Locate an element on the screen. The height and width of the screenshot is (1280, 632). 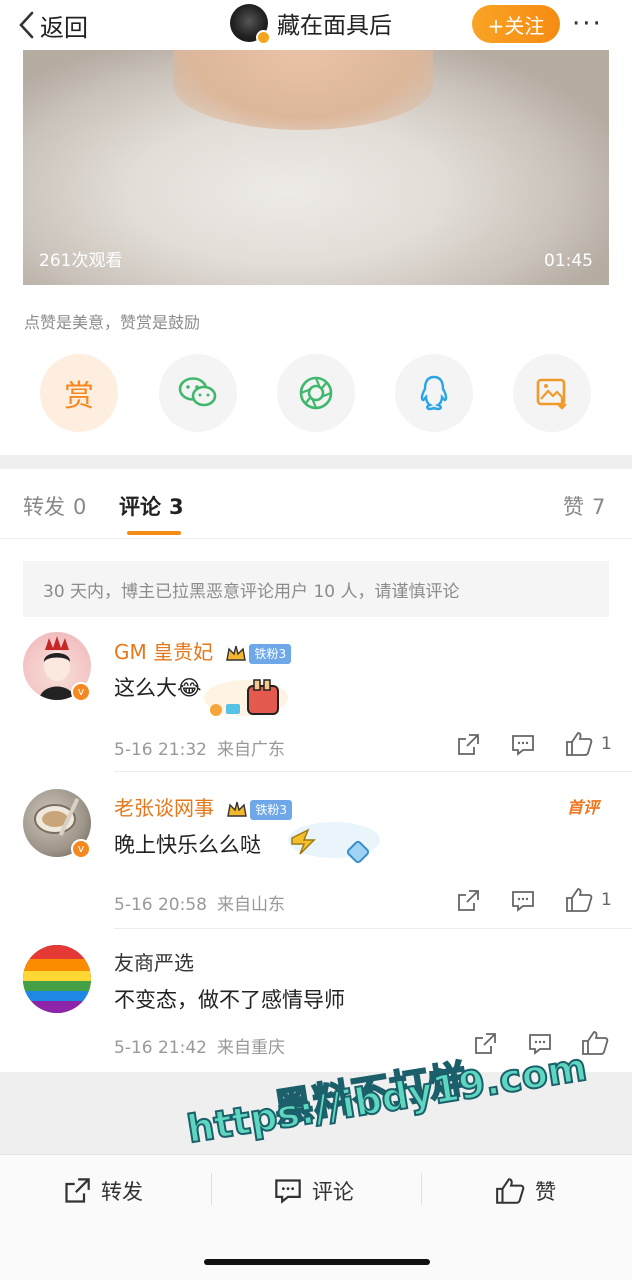
comment-like-button is located at coordinates (595, 1043).